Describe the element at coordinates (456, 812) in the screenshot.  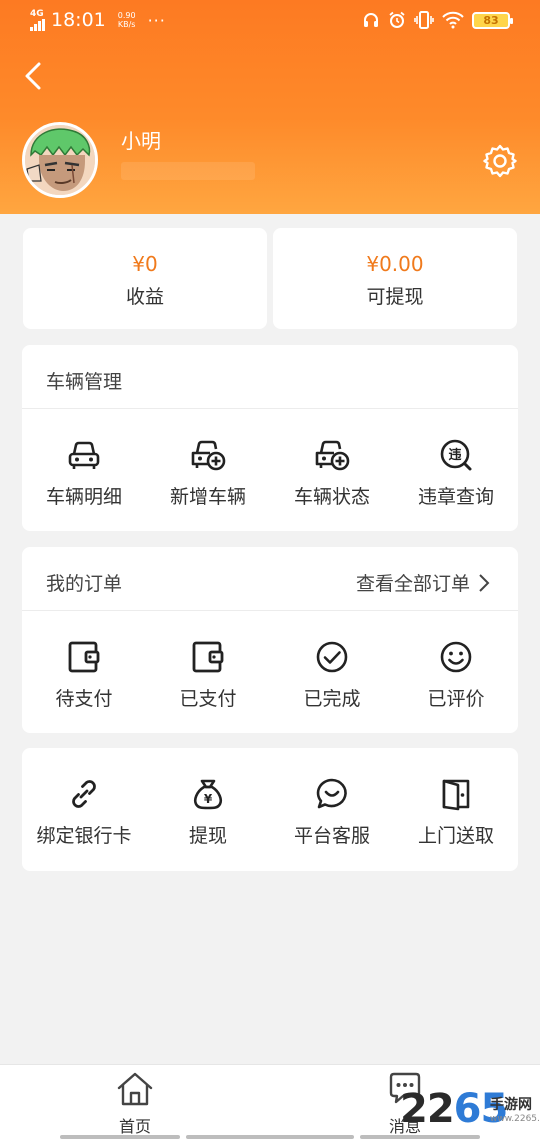
I see `door-pickup-item: 上门送取` at that location.